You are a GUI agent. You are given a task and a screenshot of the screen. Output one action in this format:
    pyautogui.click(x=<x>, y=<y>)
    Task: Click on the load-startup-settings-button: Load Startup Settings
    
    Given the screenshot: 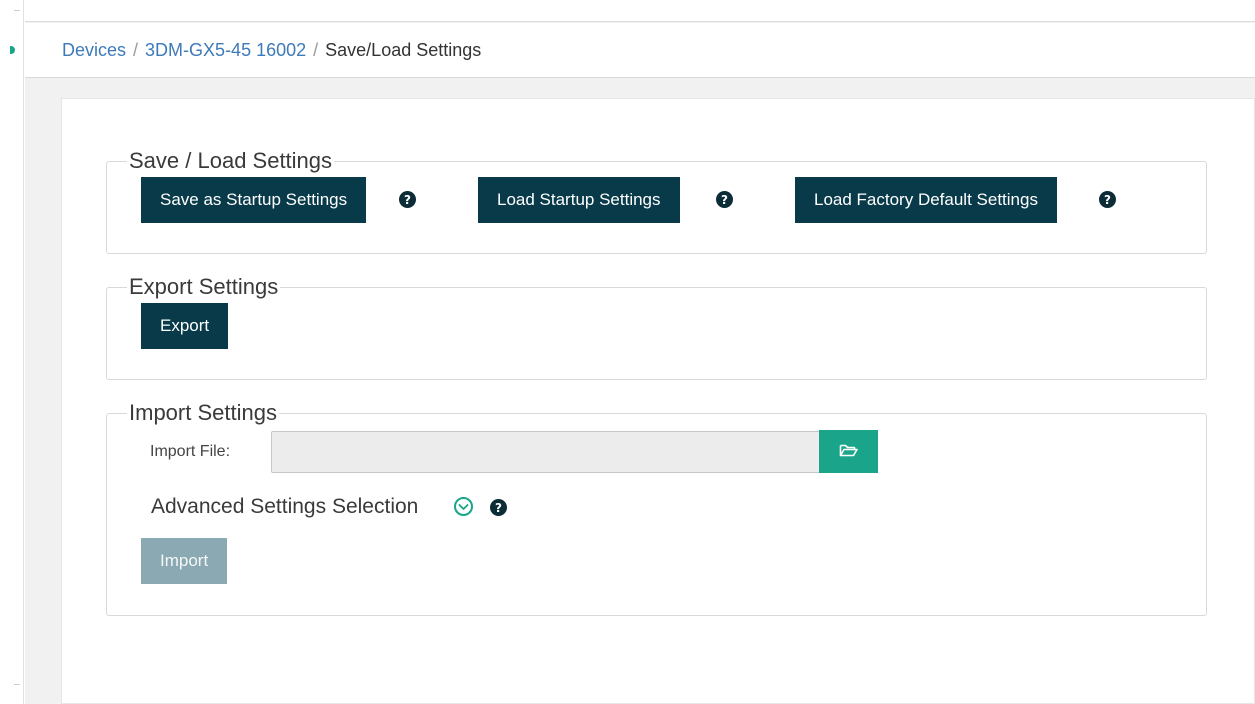 What is the action you would take?
    pyautogui.click(x=579, y=200)
    